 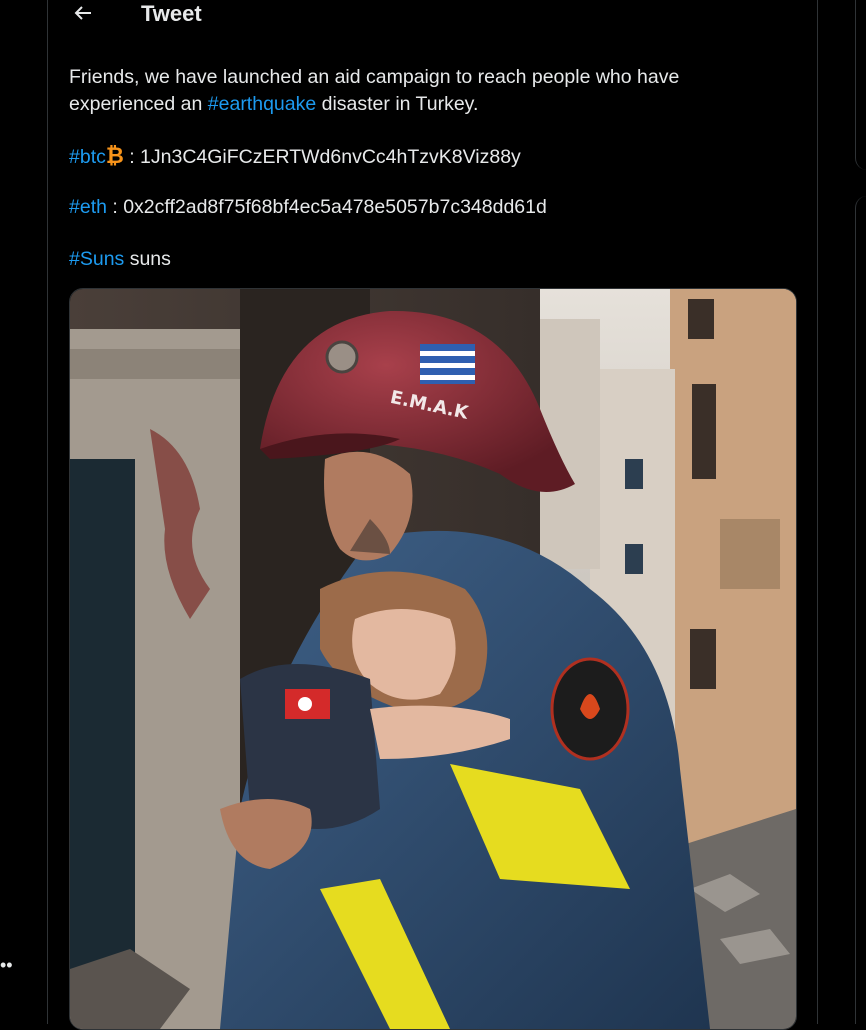 I want to click on tweet-header: Tweet, so click(x=432, y=20).